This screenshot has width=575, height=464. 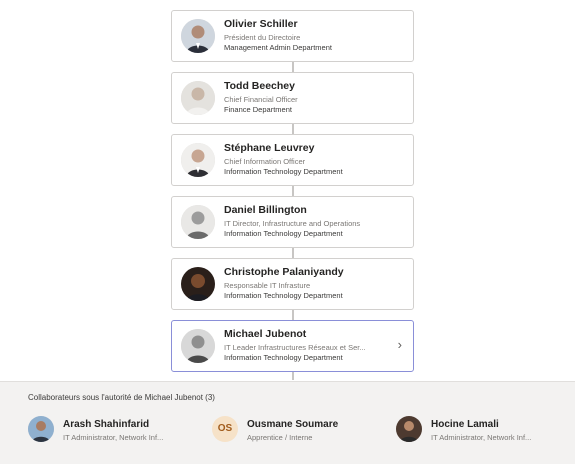 What do you see at coordinates (106, 424) in the screenshot?
I see `report-name: Arash Shahinfarid` at bounding box center [106, 424].